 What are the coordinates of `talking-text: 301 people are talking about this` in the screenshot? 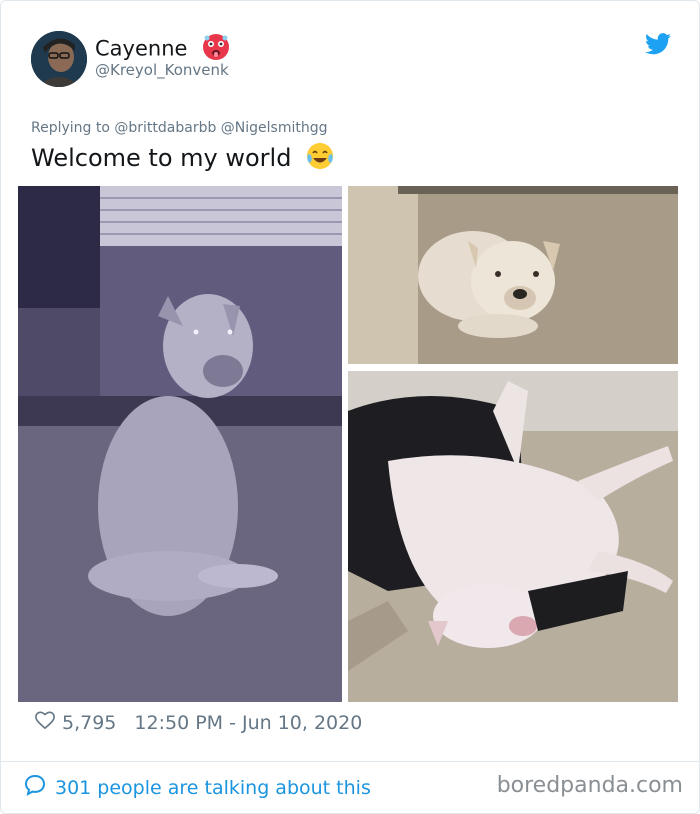 It's located at (213, 788).